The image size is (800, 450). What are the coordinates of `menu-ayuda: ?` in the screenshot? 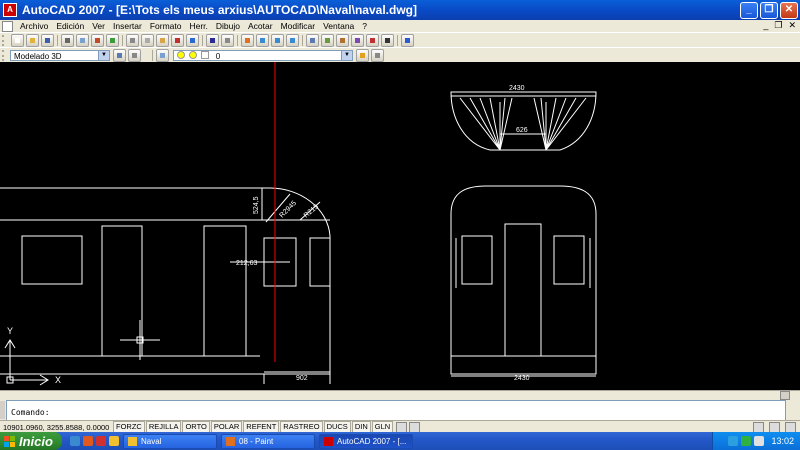 It's located at (364, 26).